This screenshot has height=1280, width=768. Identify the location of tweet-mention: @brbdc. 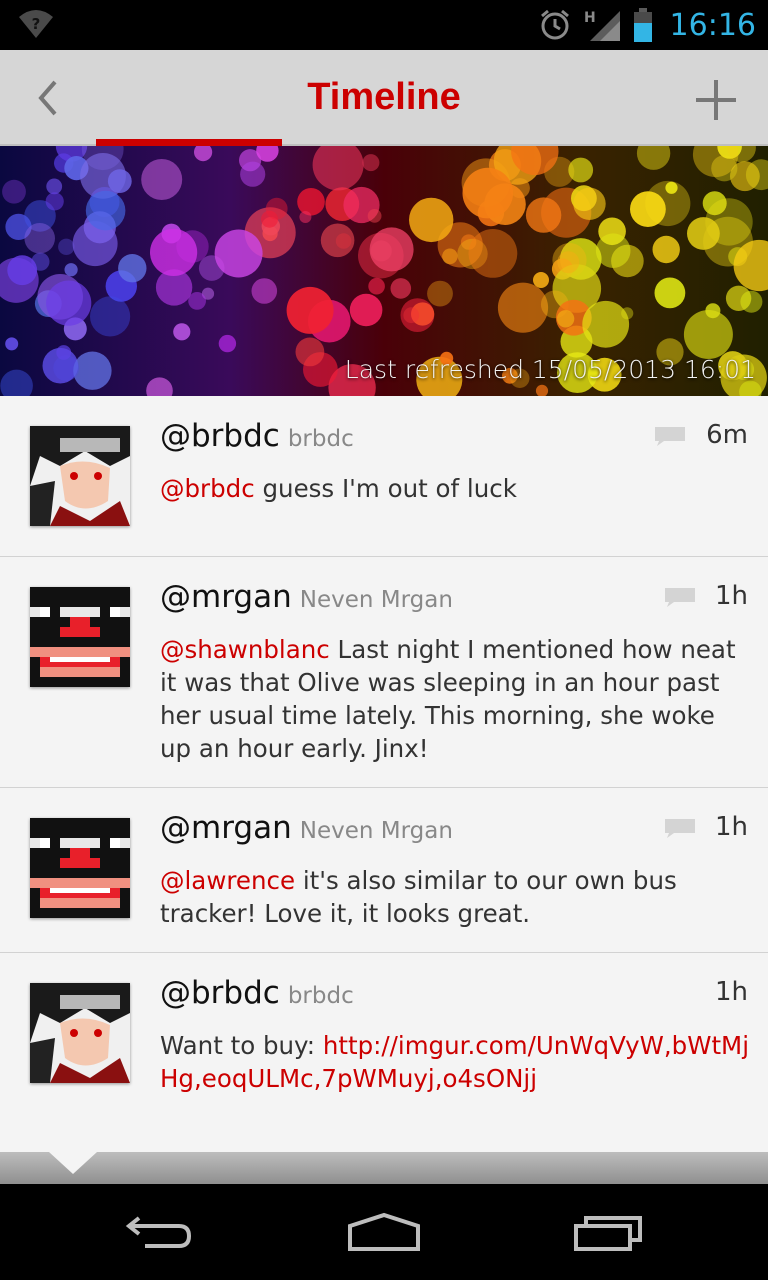
(207, 488).